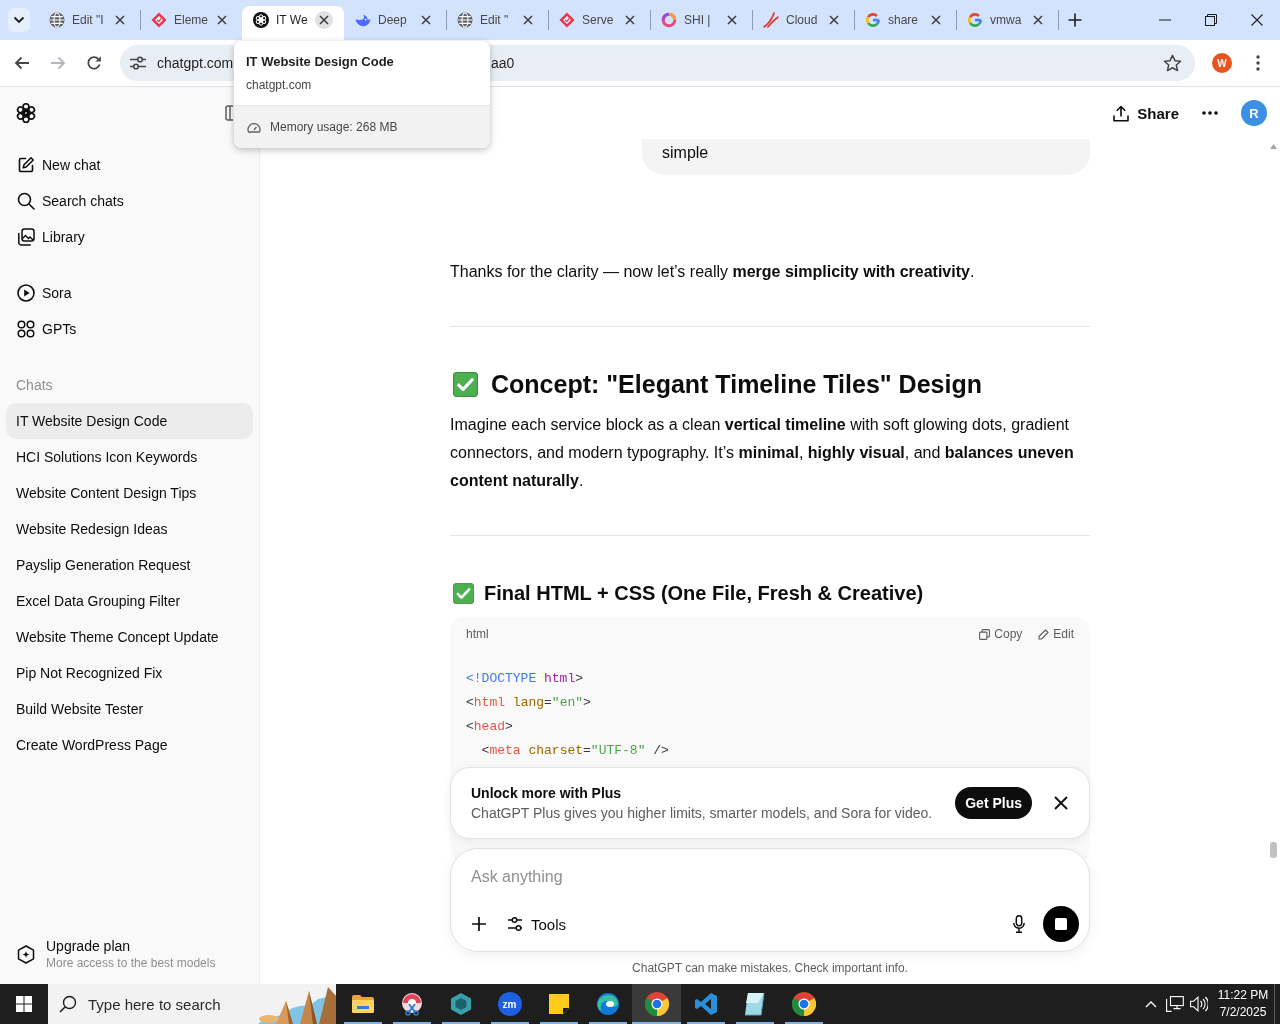 This screenshot has height=1024, width=1280. I want to click on sticky-note-icon, so click(558, 1004).